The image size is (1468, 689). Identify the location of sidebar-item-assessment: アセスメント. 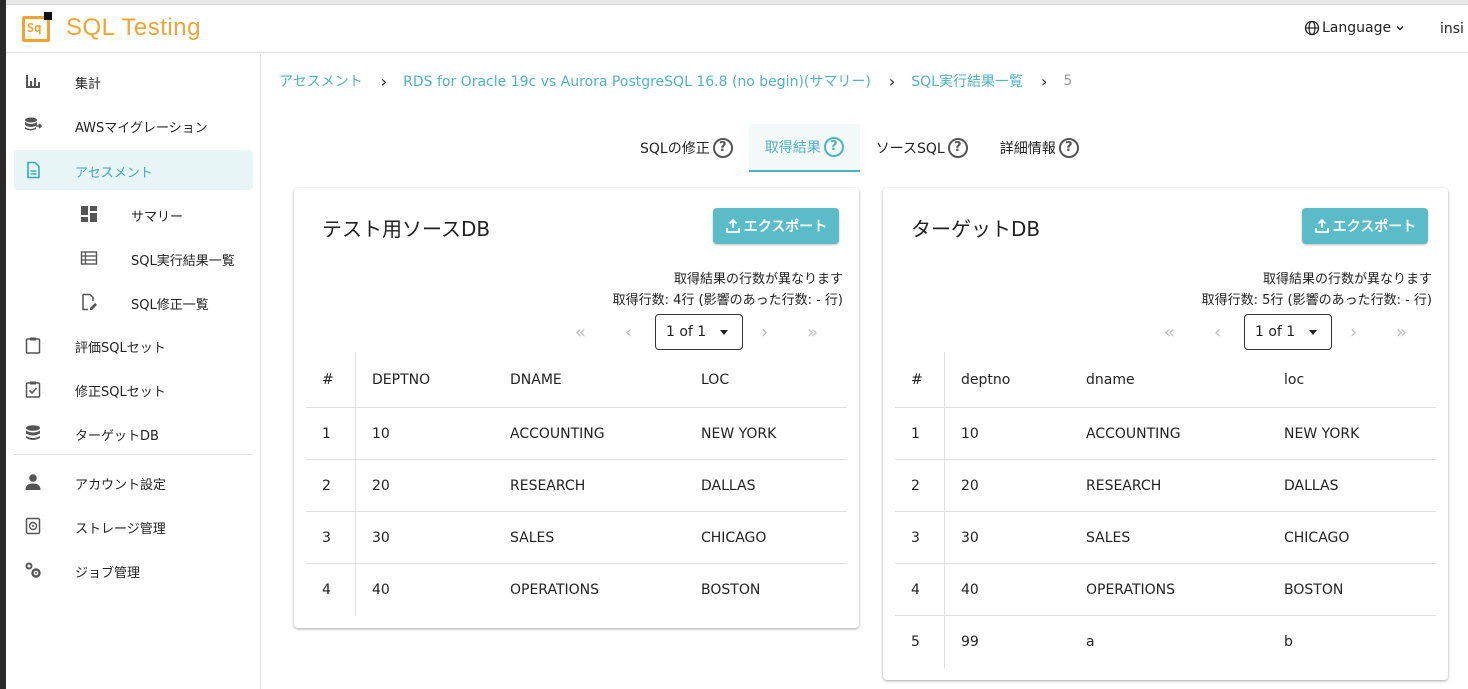
(133, 170).